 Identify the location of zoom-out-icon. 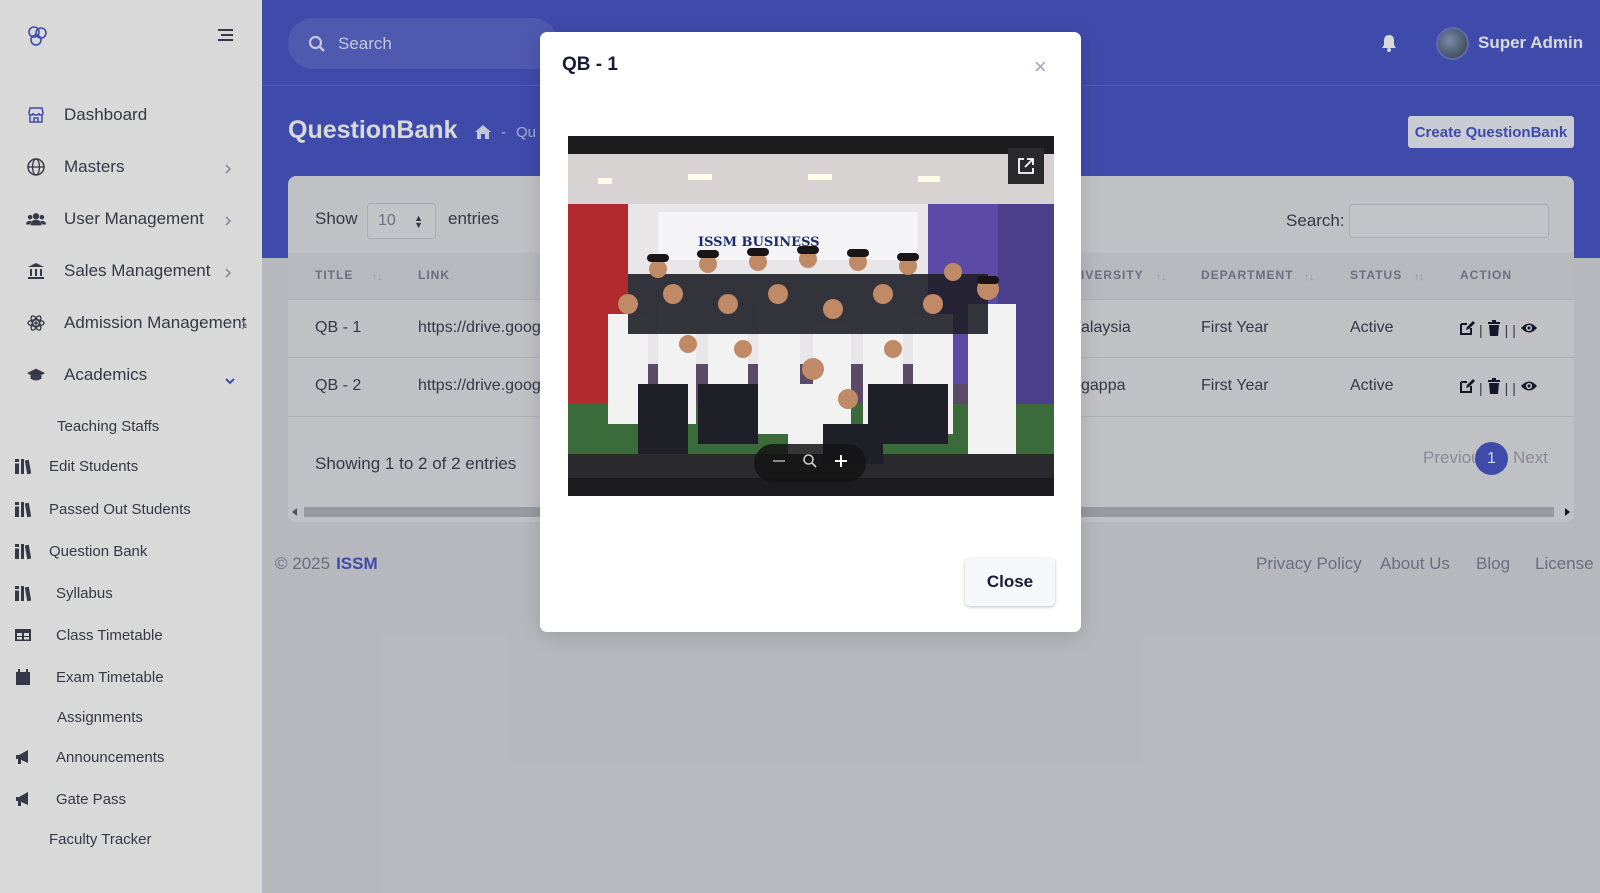
(779, 463).